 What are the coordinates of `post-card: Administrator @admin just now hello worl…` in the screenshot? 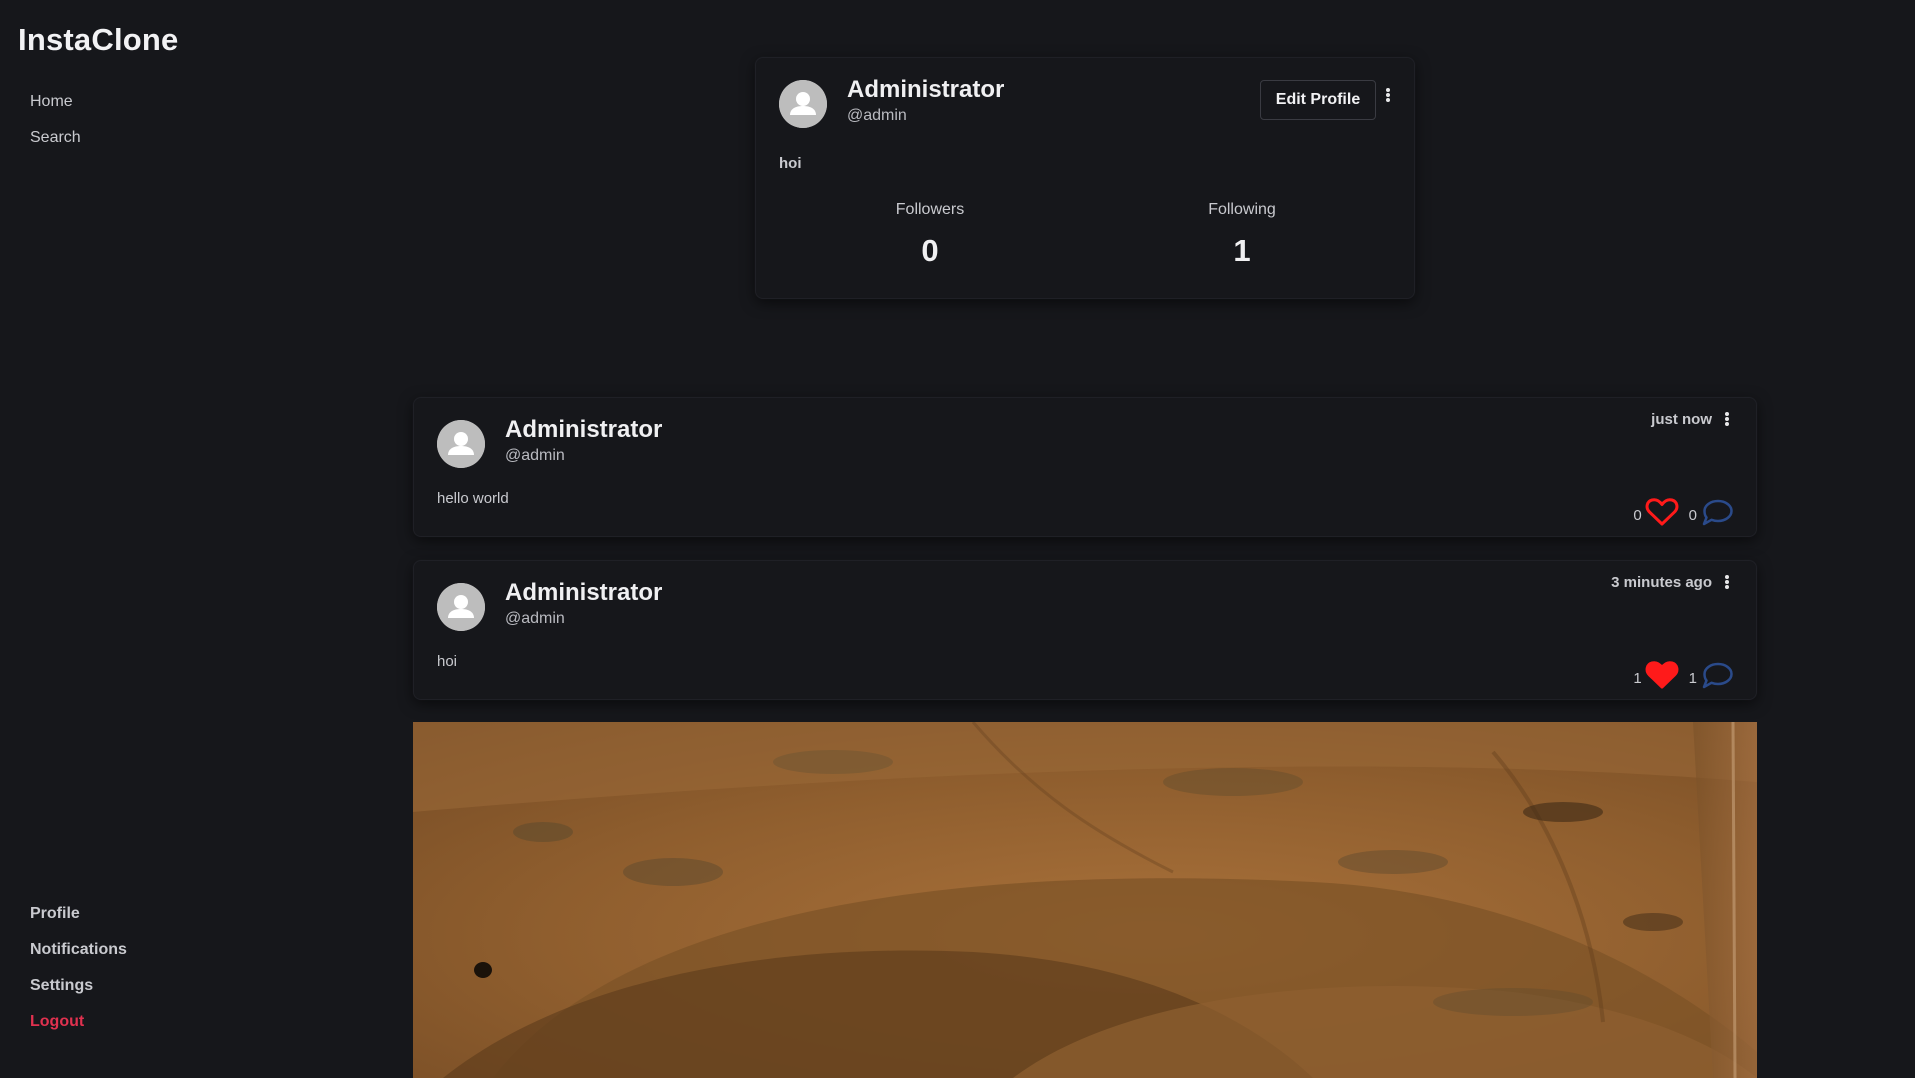 It's located at (1085, 467).